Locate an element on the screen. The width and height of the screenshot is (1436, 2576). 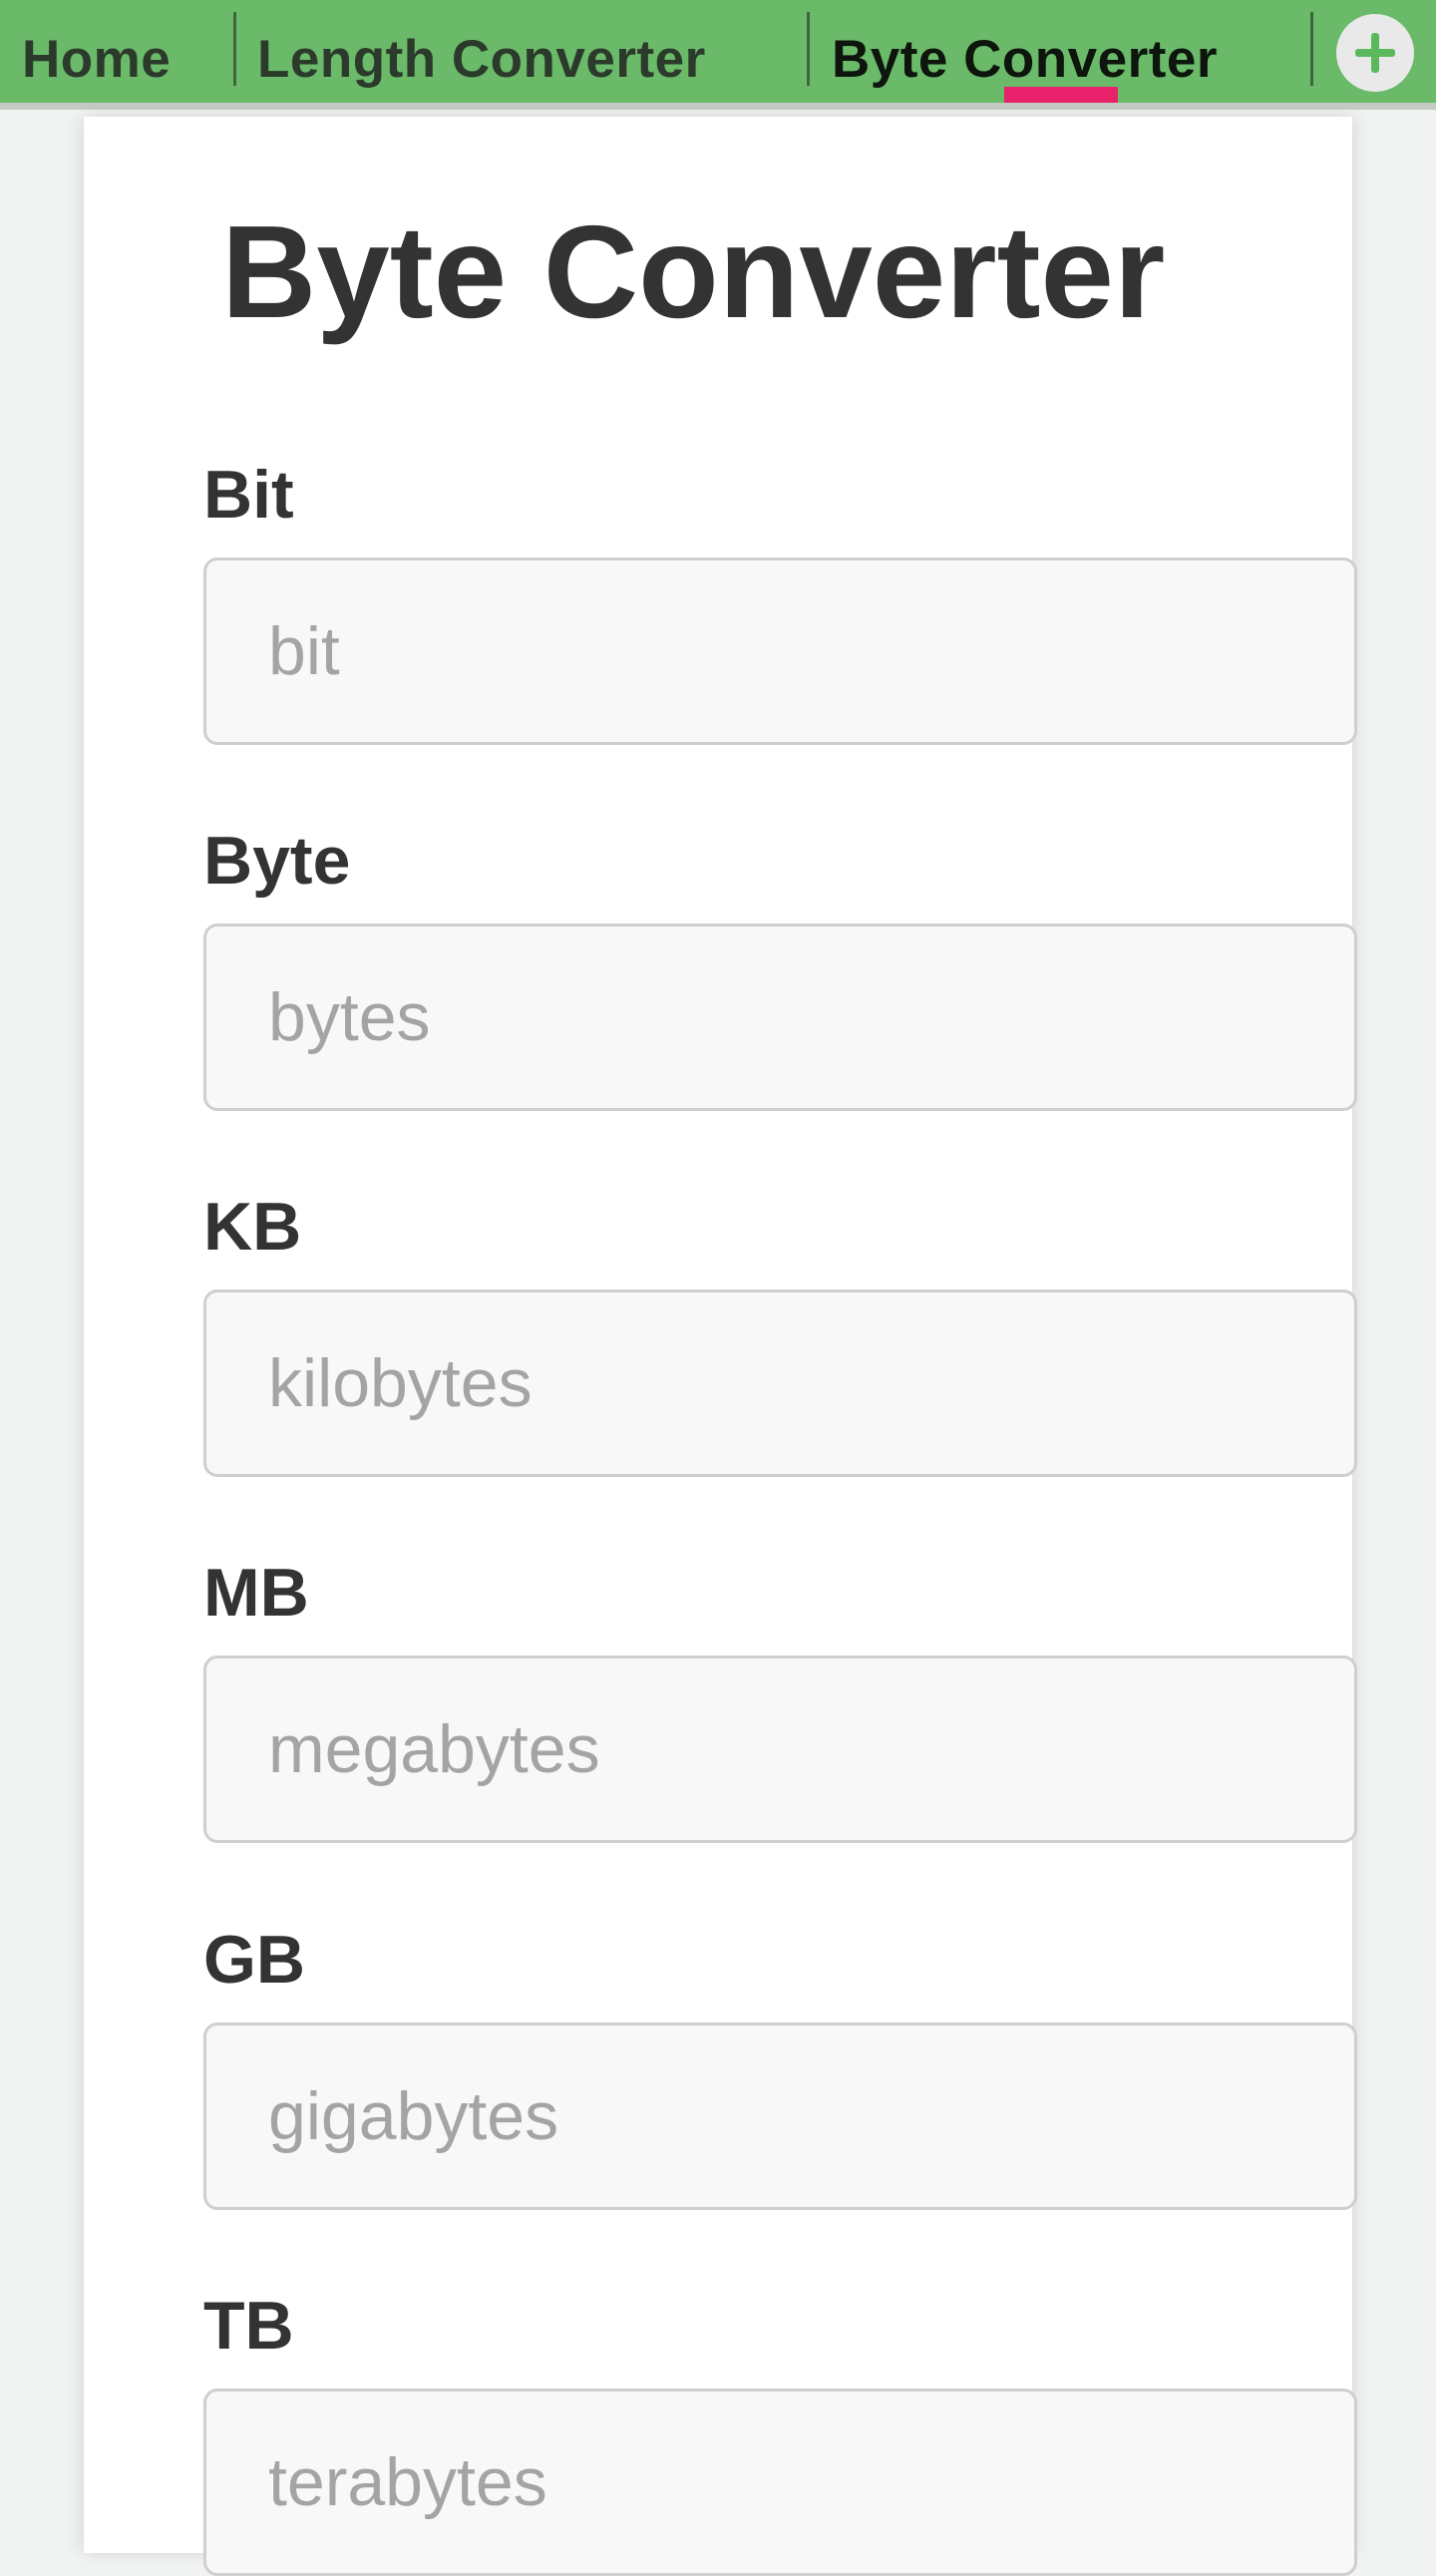
field-label-byte: Byte is located at coordinates (277, 861).